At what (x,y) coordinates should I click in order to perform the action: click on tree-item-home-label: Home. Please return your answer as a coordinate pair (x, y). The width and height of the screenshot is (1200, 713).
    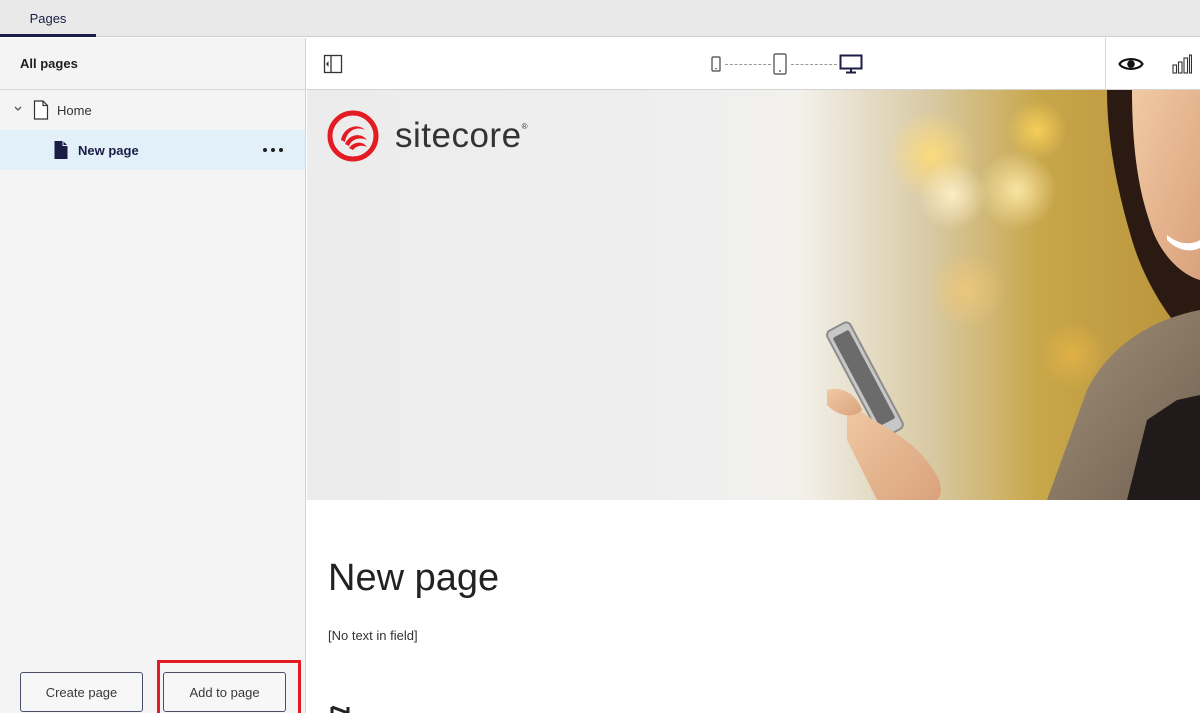
    Looking at the image, I should click on (74, 110).